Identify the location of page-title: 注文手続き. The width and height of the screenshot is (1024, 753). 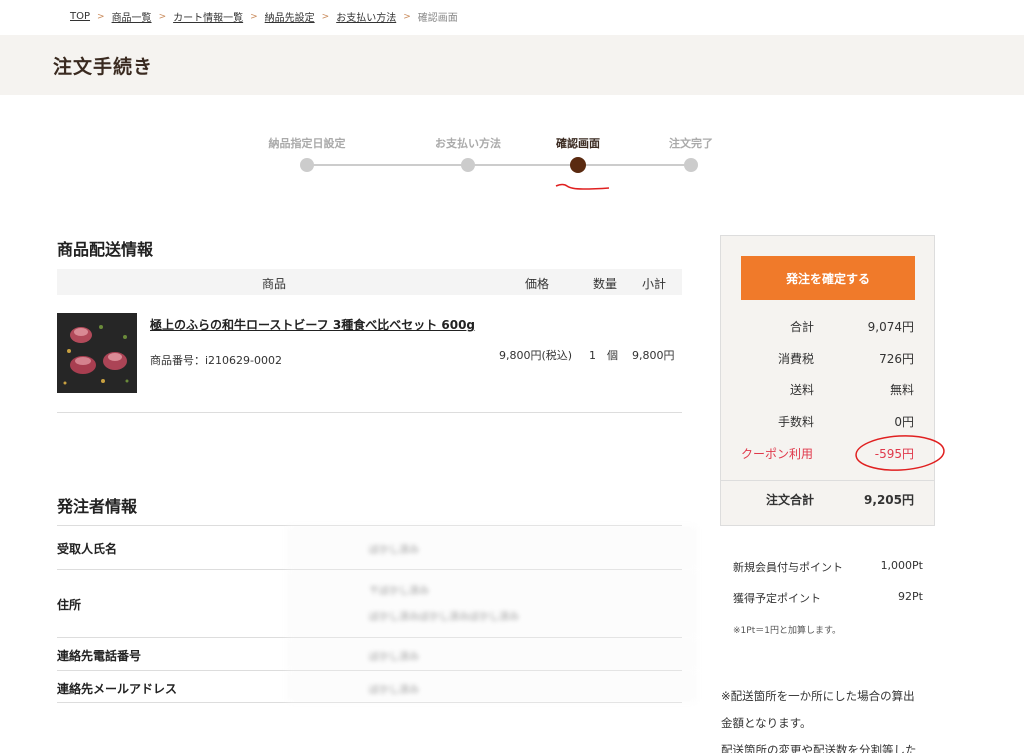
(103, 67).